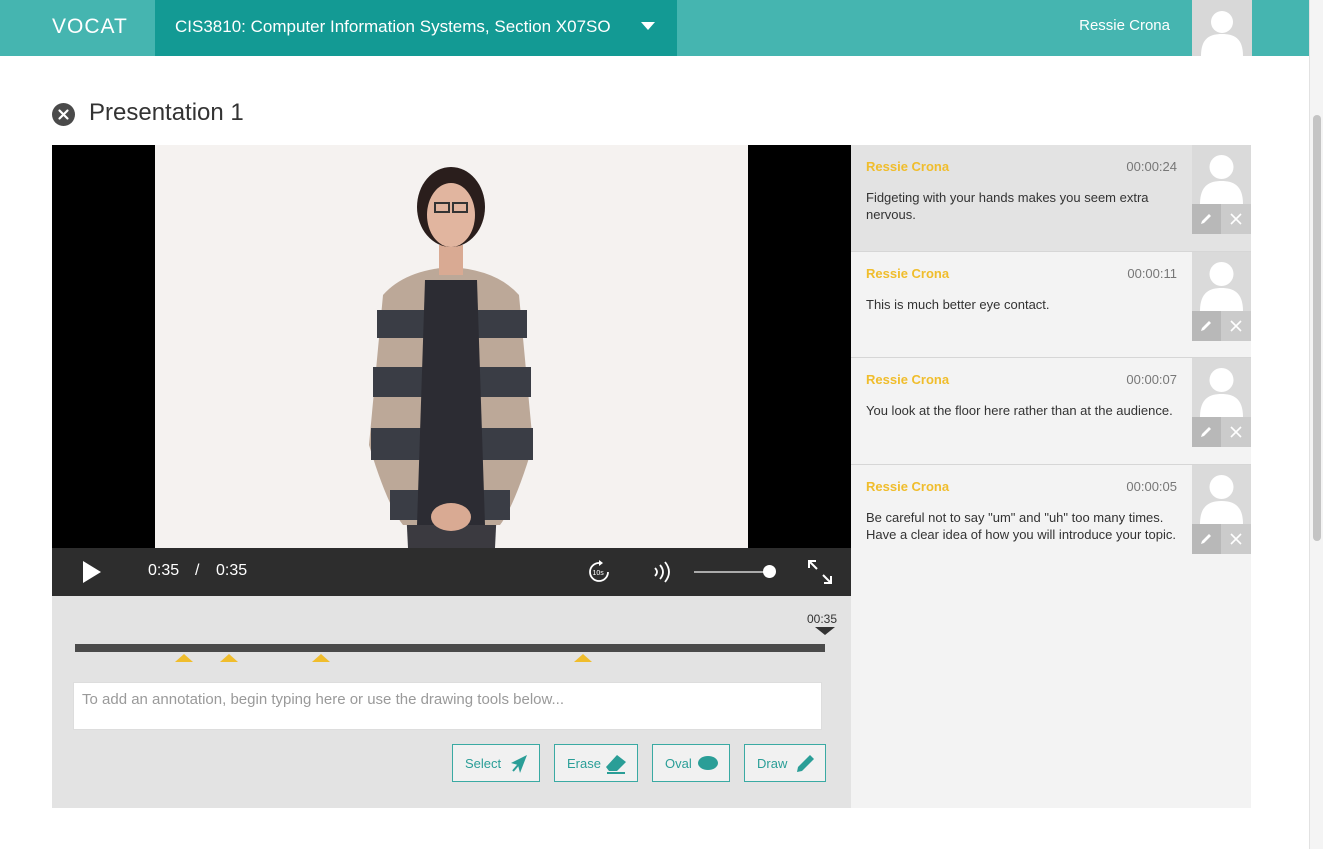  Describe the element at coordinates (825, 631) in the screenshot. I see `playhead-arrow-icon` at that location.